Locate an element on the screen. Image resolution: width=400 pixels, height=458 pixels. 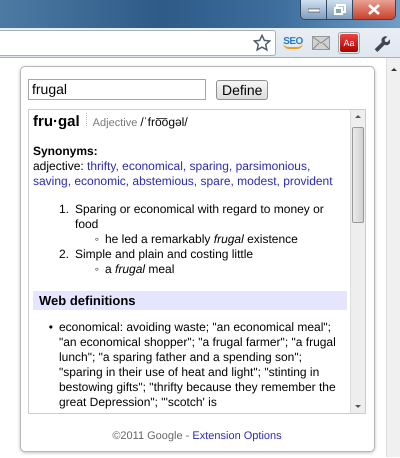
scroll-up-icon is located at coordinates (358, 116).